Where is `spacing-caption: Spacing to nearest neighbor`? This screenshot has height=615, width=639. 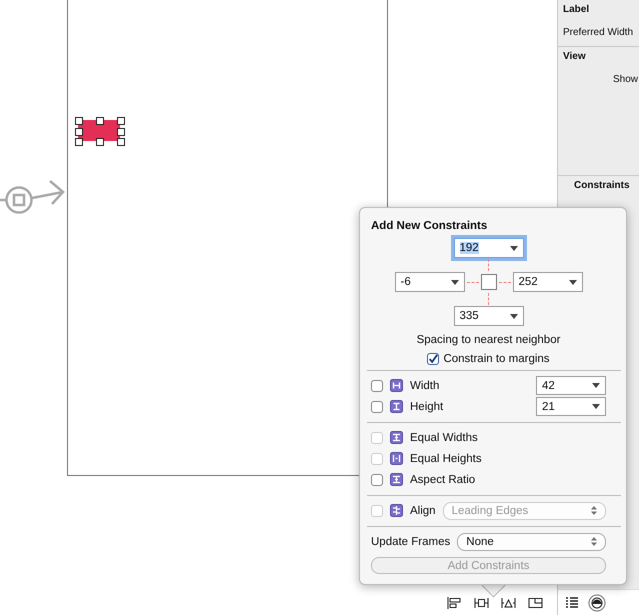
spacing-caption: Spacing to nearest neighbor is located at coordinates (489, 340).